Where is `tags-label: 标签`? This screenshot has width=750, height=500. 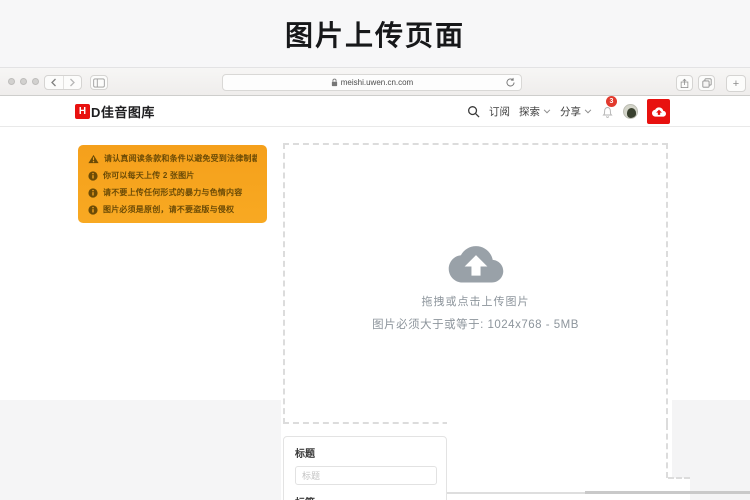 tags-label: 标签 is located at coordinates (365, 497).